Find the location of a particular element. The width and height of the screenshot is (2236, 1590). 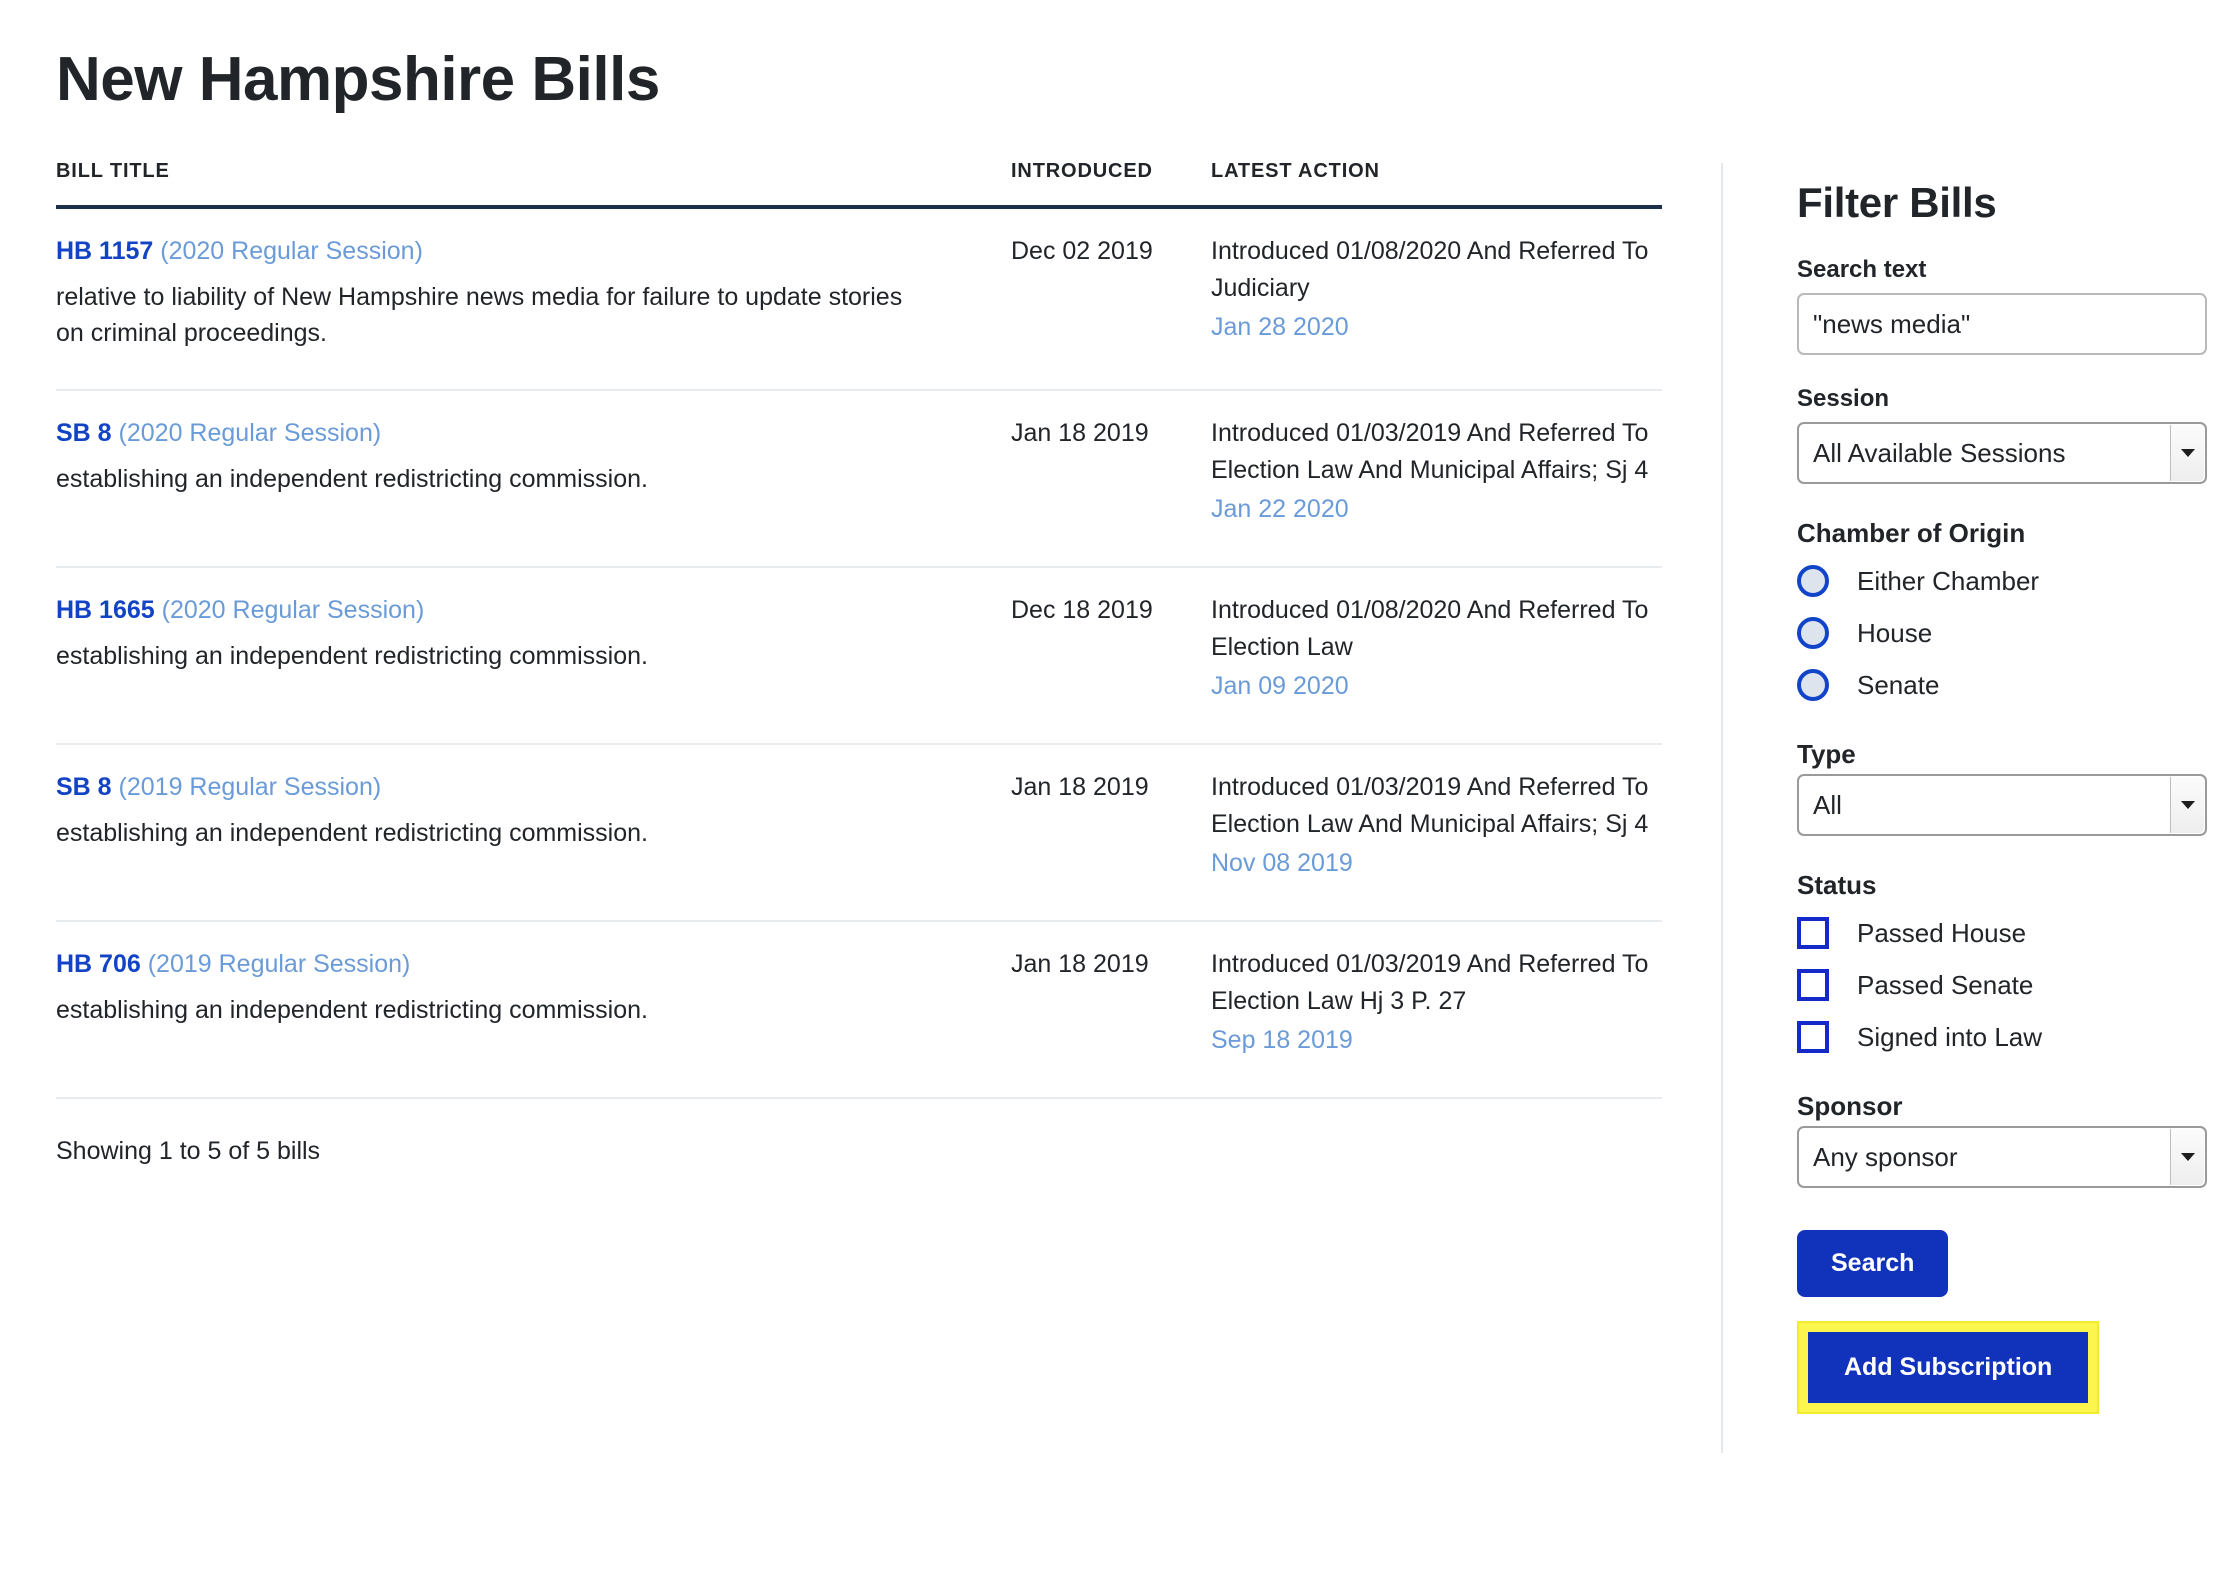

status-label: Status is located at coordinates (1837, 885).